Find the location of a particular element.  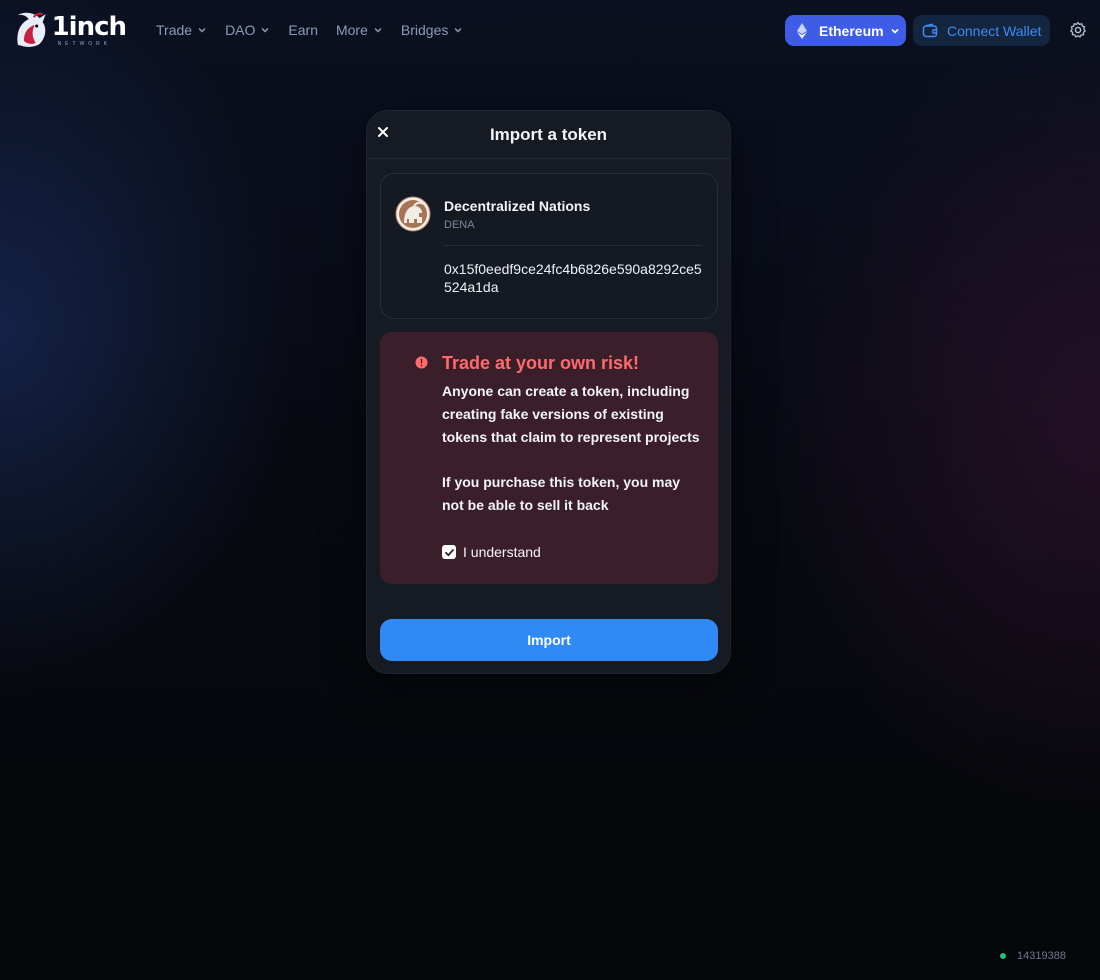

block-number: 14319388 is located at coordinates (1041, 956).